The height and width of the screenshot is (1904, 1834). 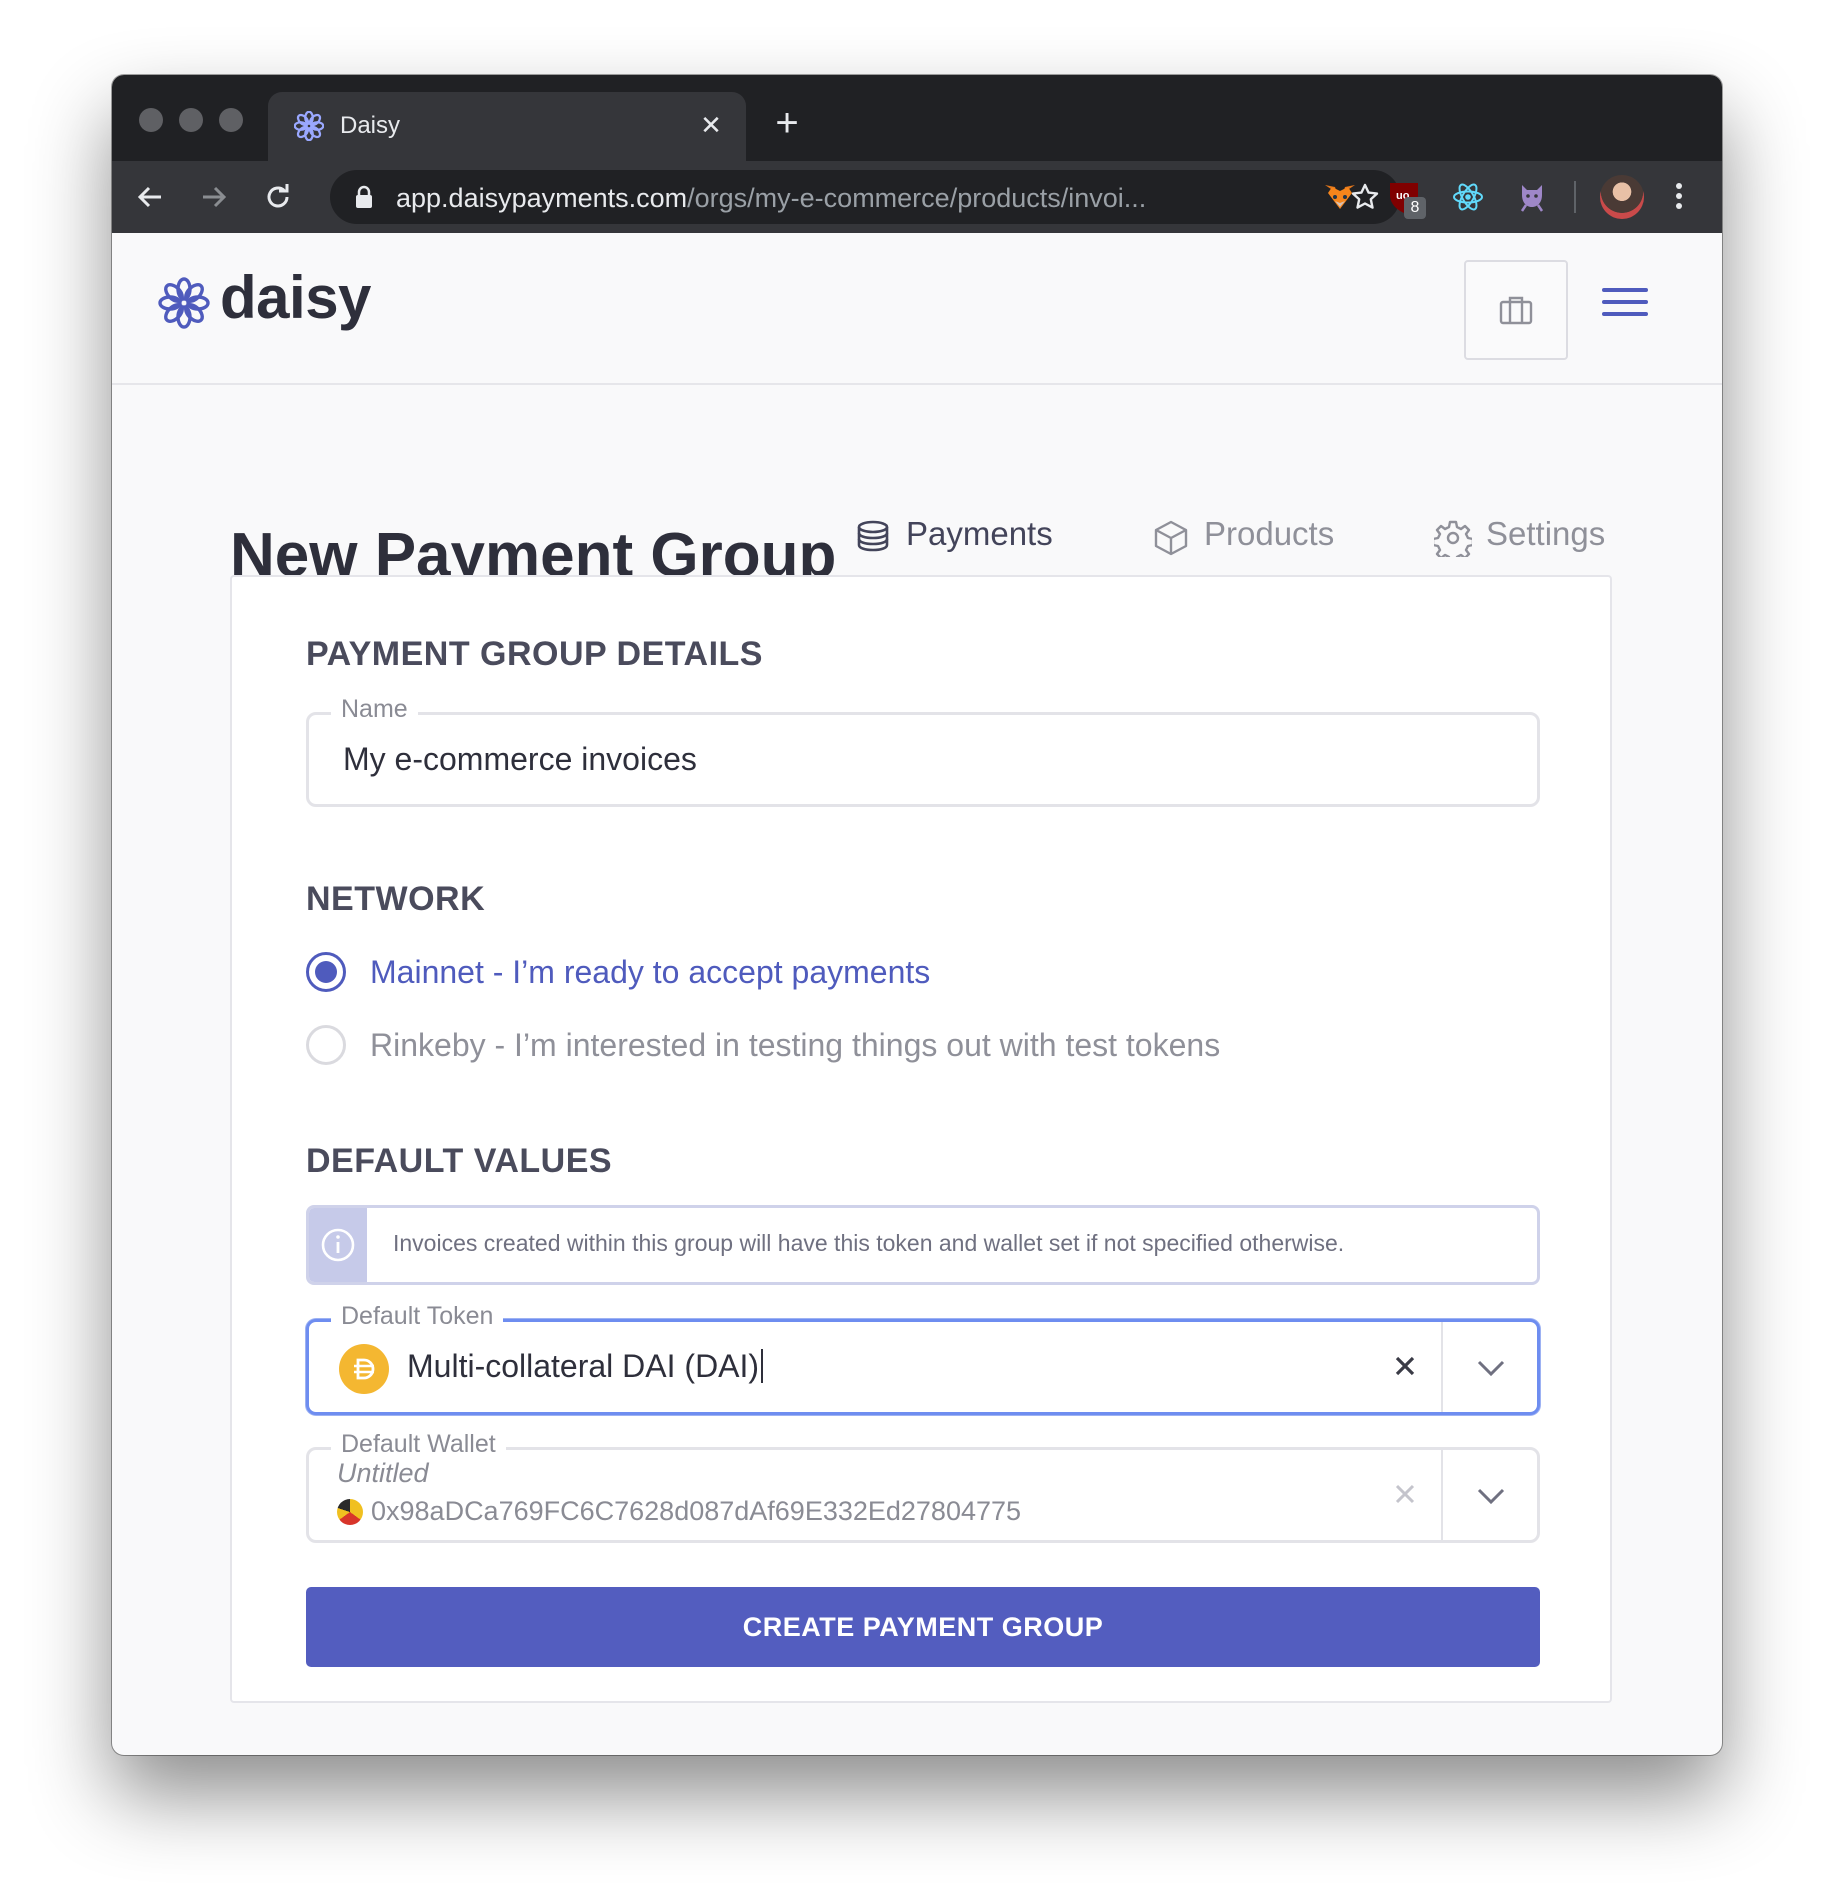 What do you see at coordinates (191, 120) in the screenshot?
I see `minimize-window-button` at bounding box center [191, 120].